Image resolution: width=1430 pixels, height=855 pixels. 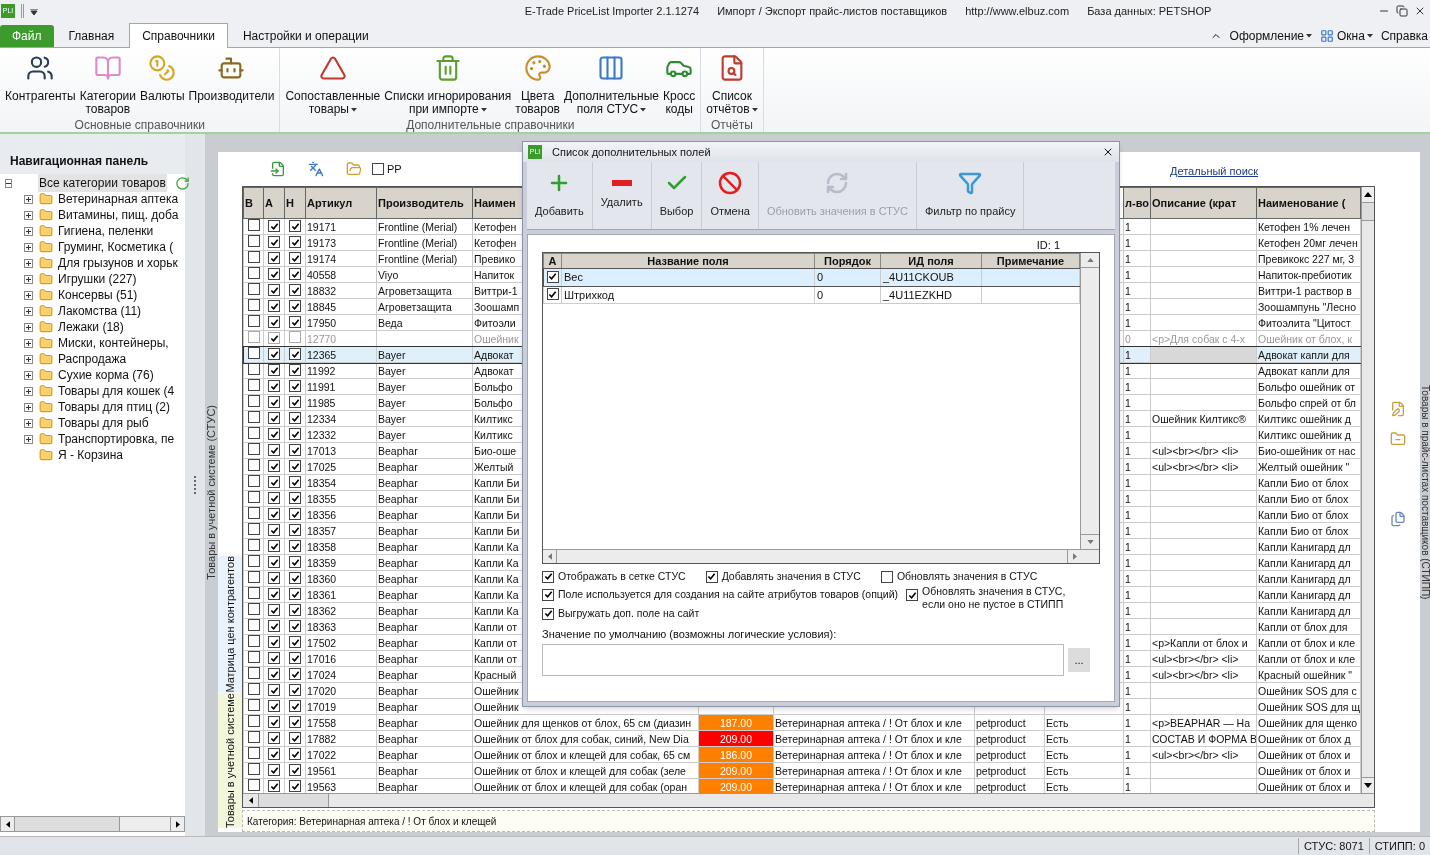 What do you see at coordinates (333, 84) in the screenshot?
I see `ribbon-button: Сопоставленные товары` at bounding box center [333, 84].